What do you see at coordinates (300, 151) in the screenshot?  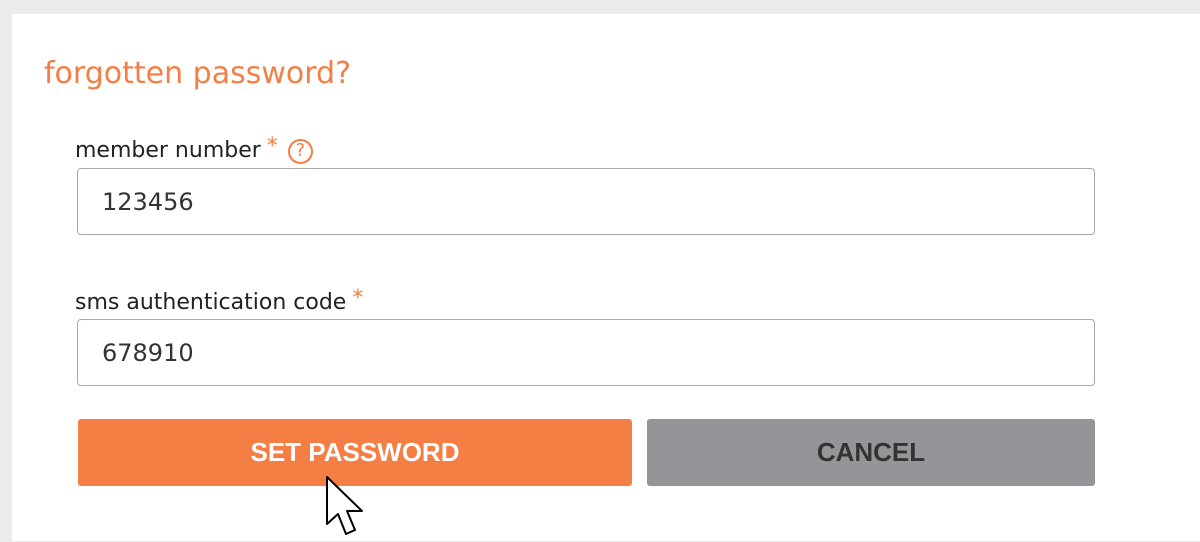 I see `question-circle-icon: ?` at bounding box center [300, 151].